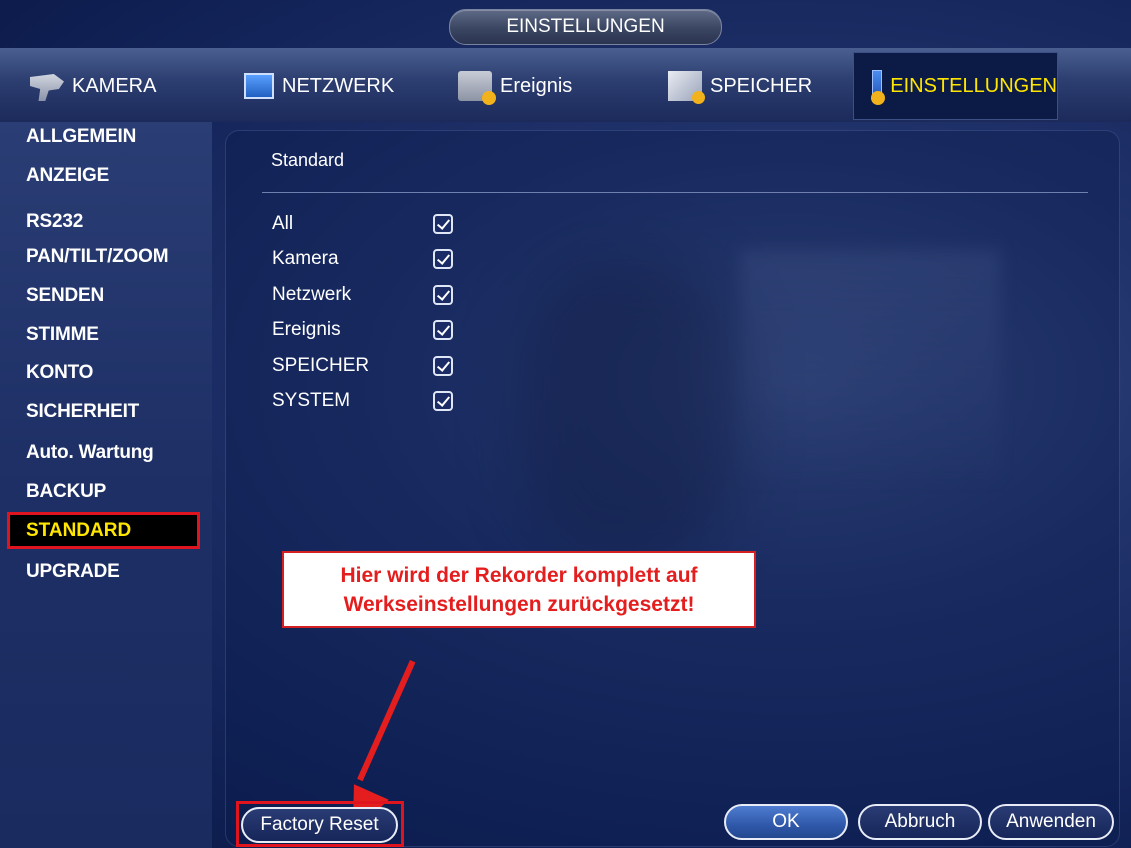  What do you see at coordinates (519, 575) in the screenshot?
I see `annotation-line-1: Hier wird der Rekorder komplett auf` at bounding box center [519, 575].